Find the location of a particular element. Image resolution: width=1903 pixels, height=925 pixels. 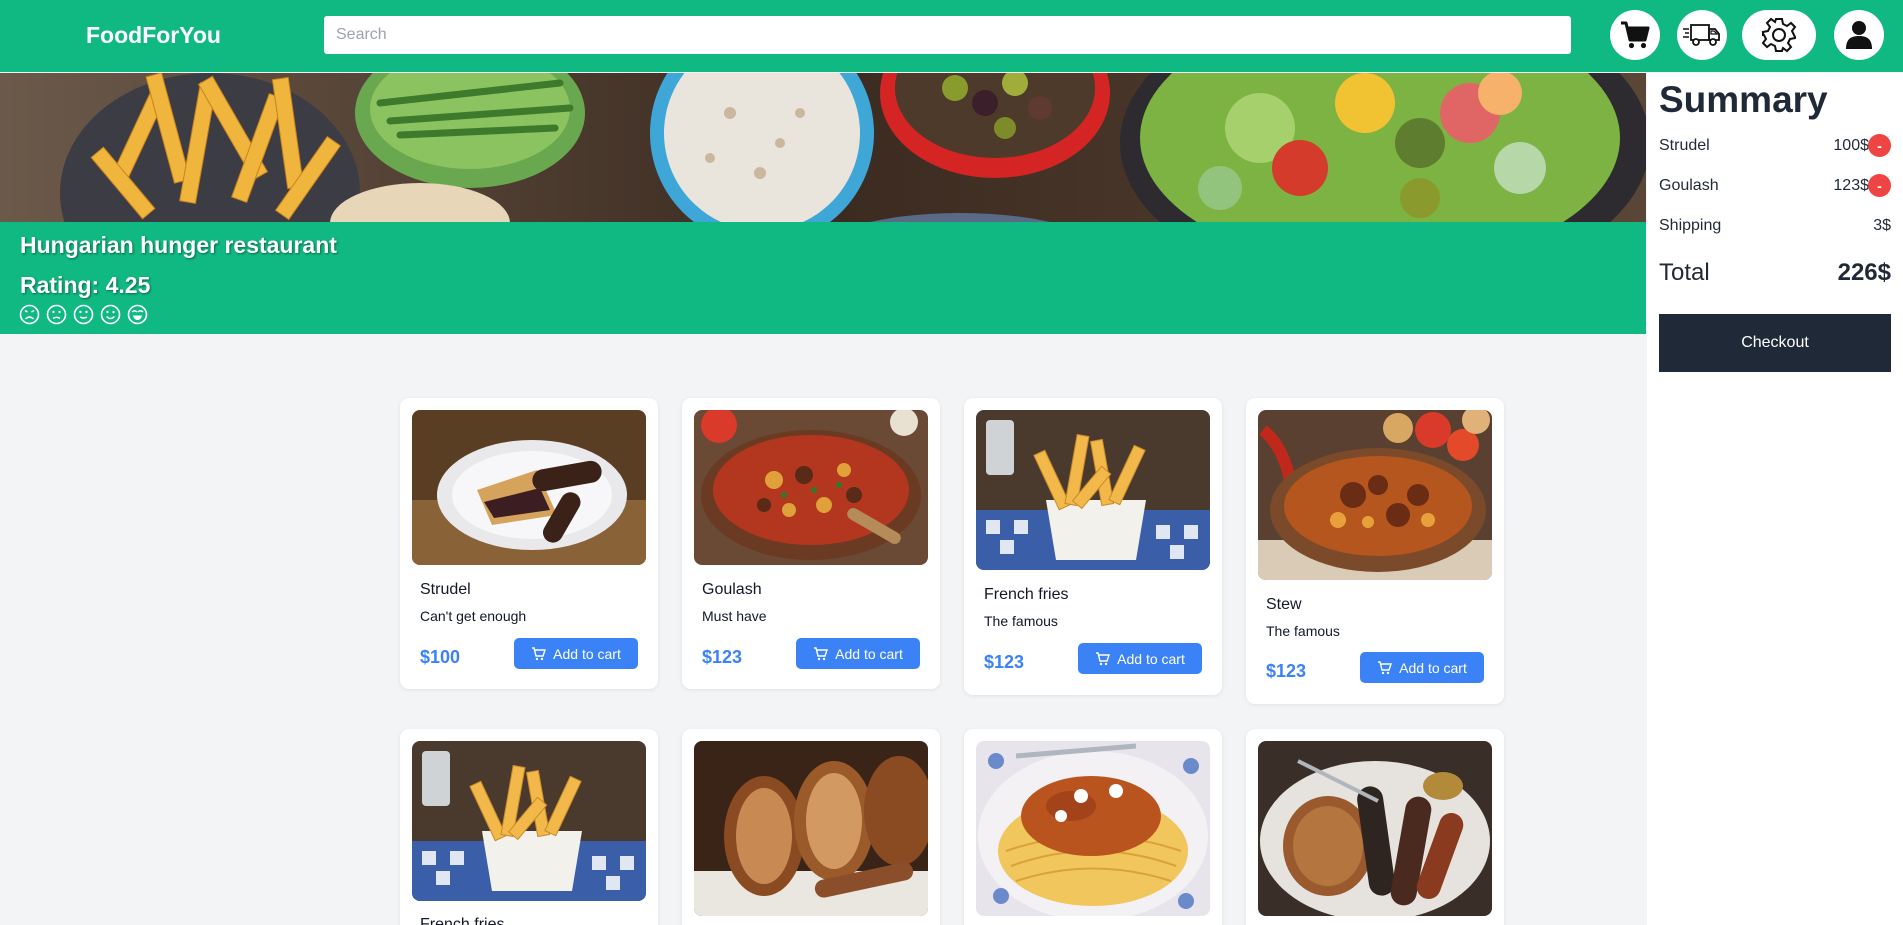

total-label: Total is located at coordinates (1684, 272).